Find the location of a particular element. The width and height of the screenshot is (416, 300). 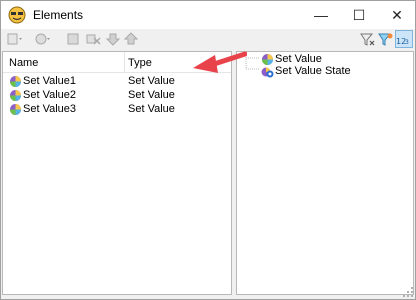

row-name: Set Value3 is located at coordinates (50, 109).